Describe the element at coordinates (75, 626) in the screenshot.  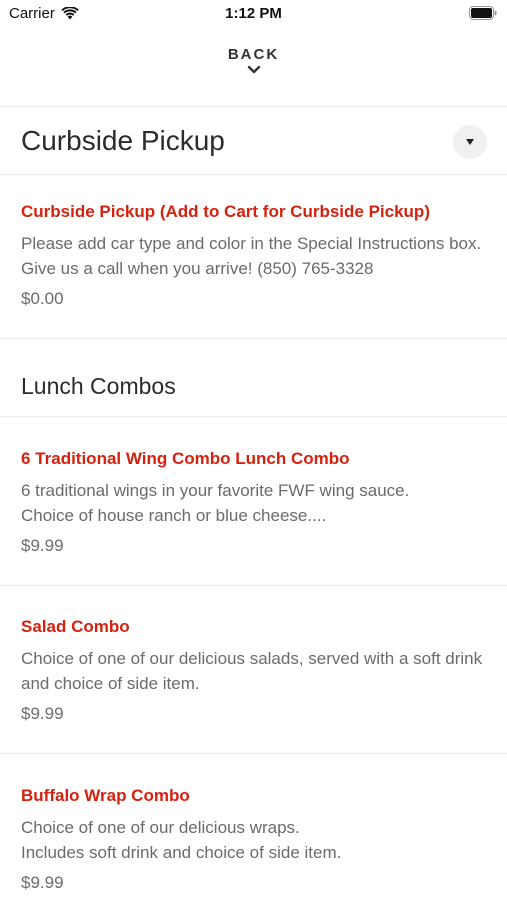
I see `item-name: Salad Combo` at that location.